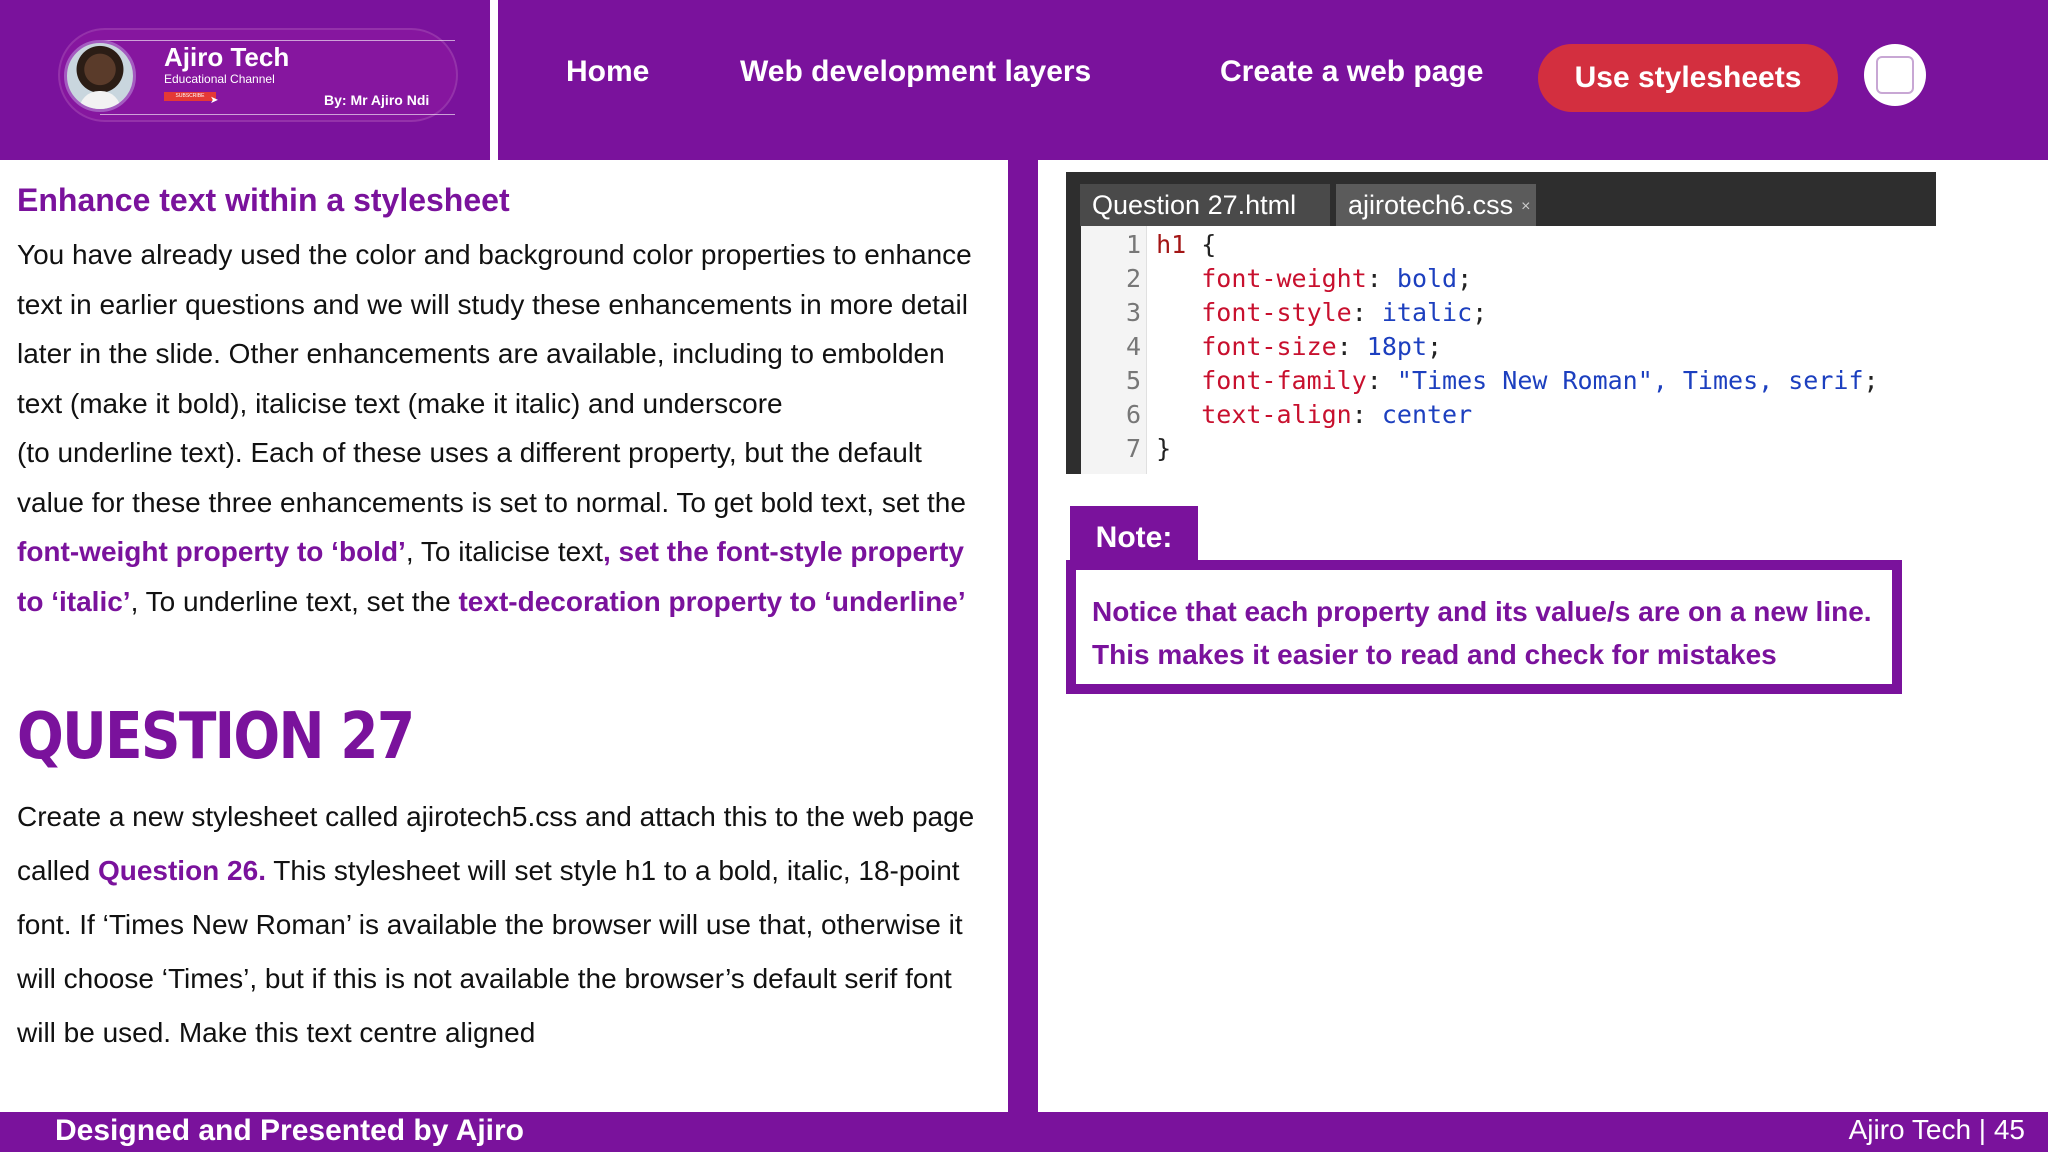 This screenshot has width=2048, height=1152. I want to click on tab-question-27-html: Question 27.html, so click(1205, 205).